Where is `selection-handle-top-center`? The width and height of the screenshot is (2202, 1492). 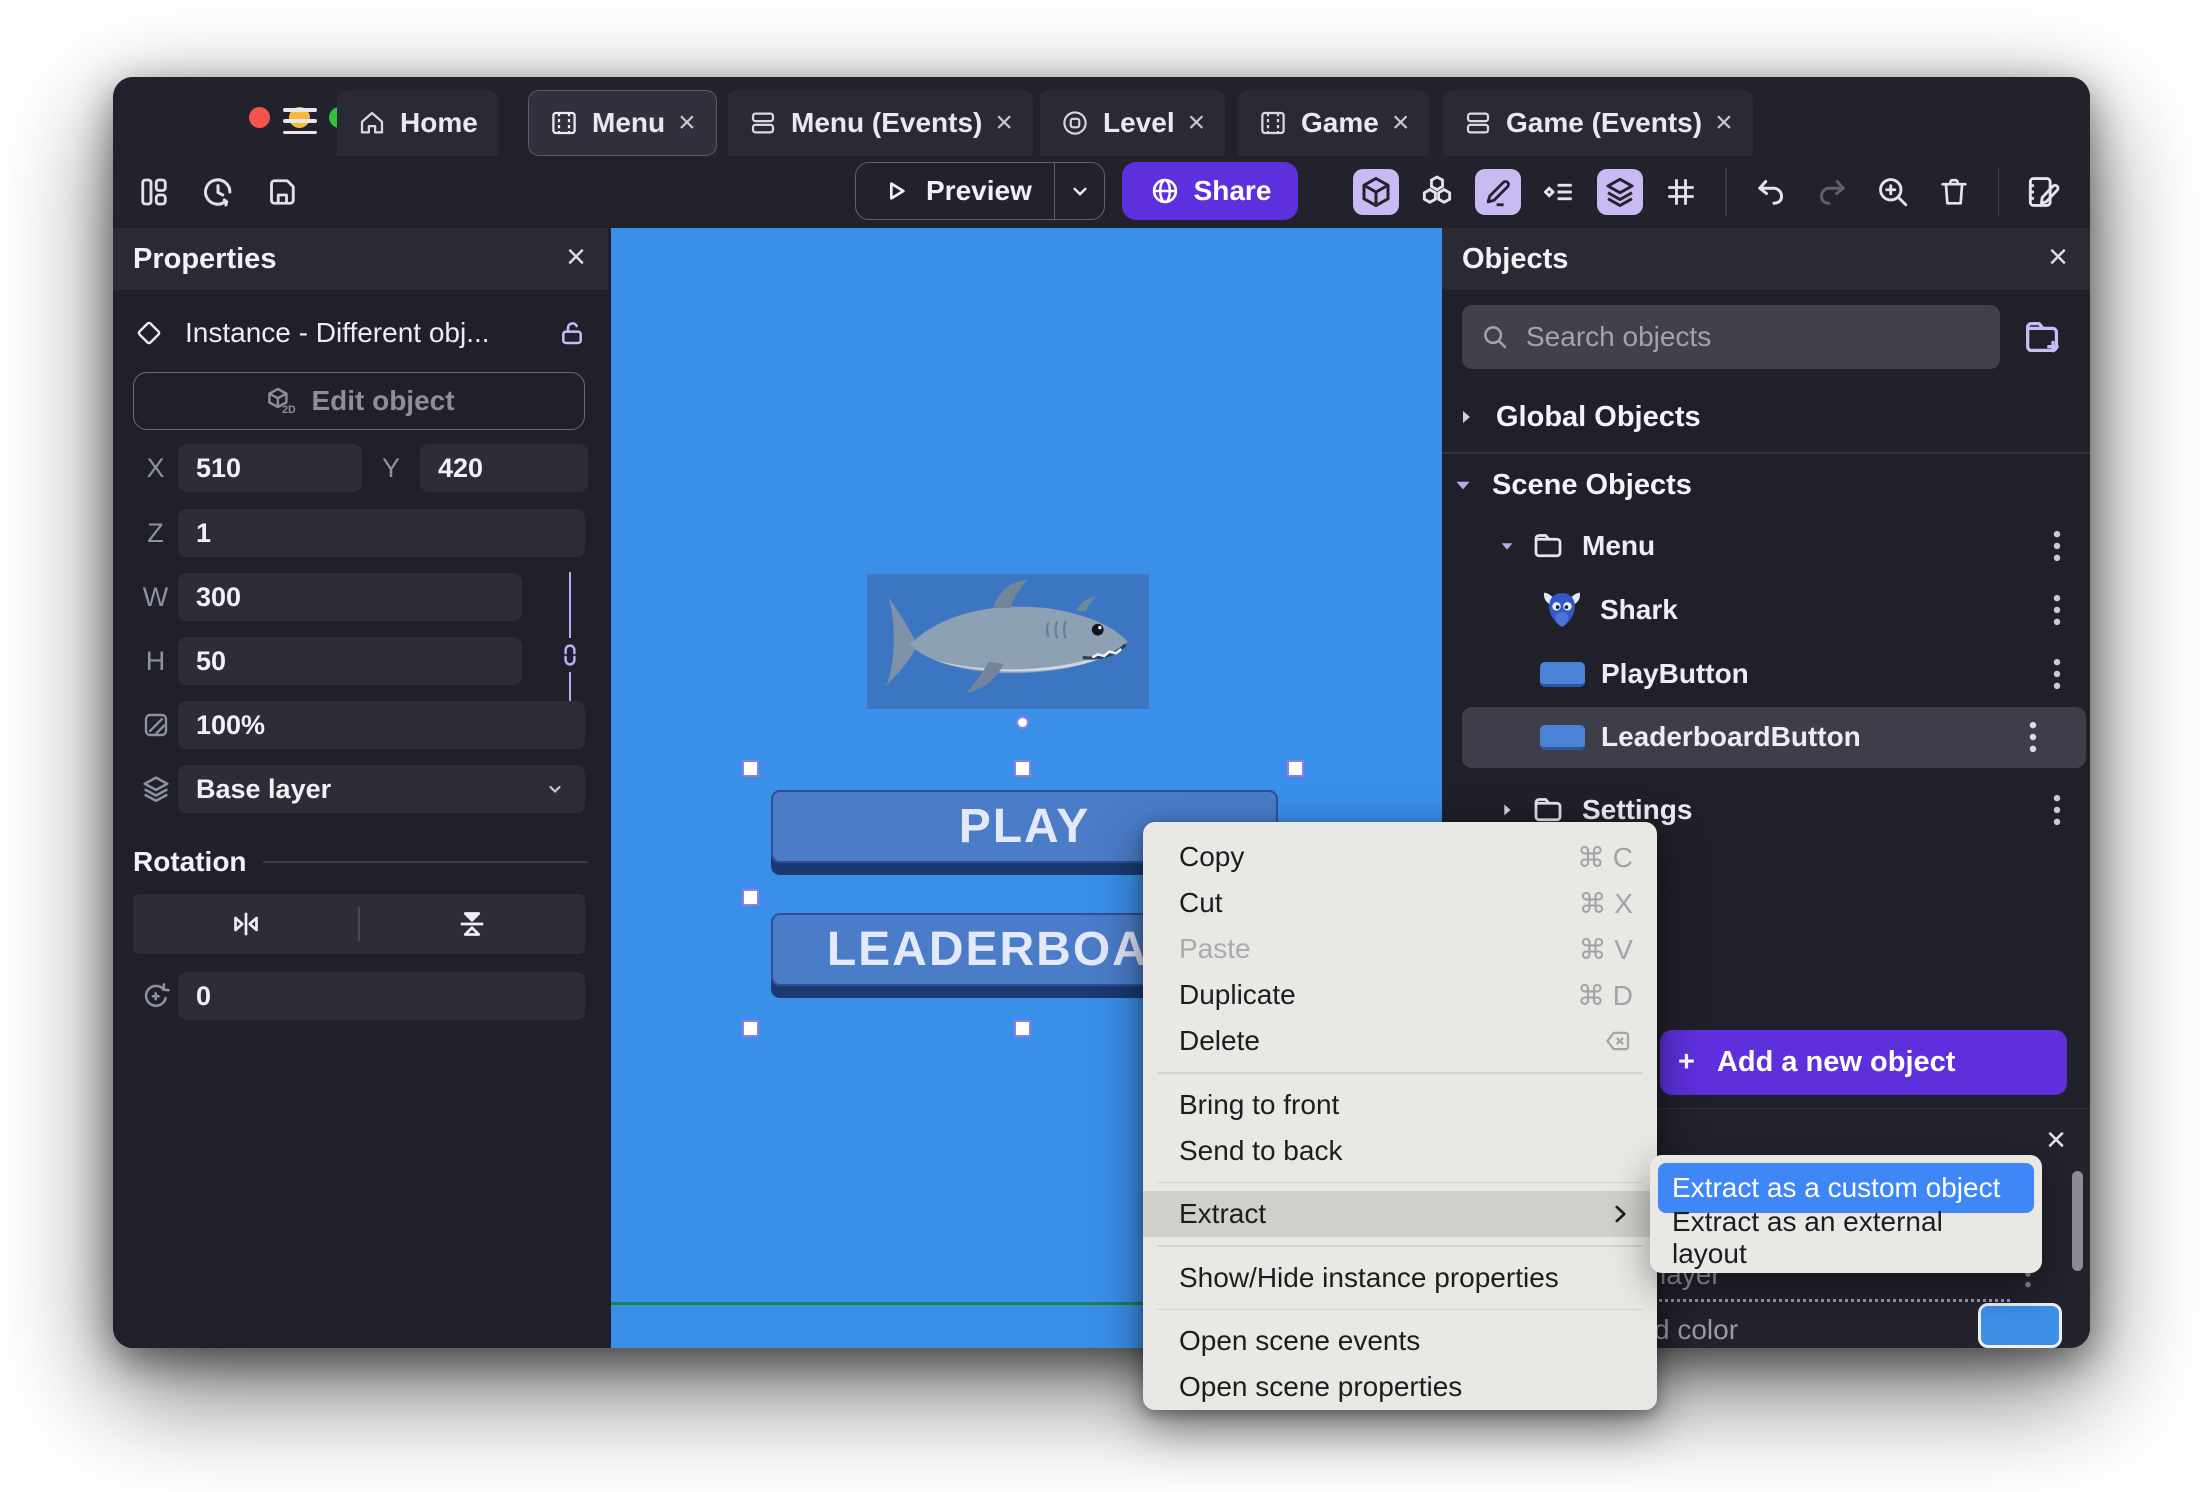 selection-handle-top-center is located at coordinates (1022, 768).